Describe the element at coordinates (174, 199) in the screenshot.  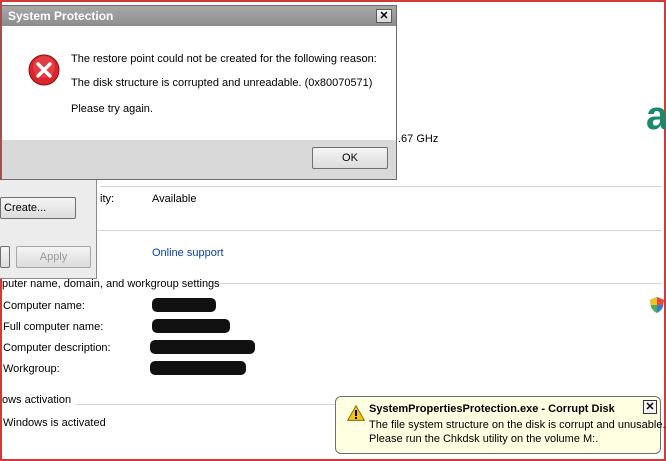
I see `availability-value: Available` at that location.